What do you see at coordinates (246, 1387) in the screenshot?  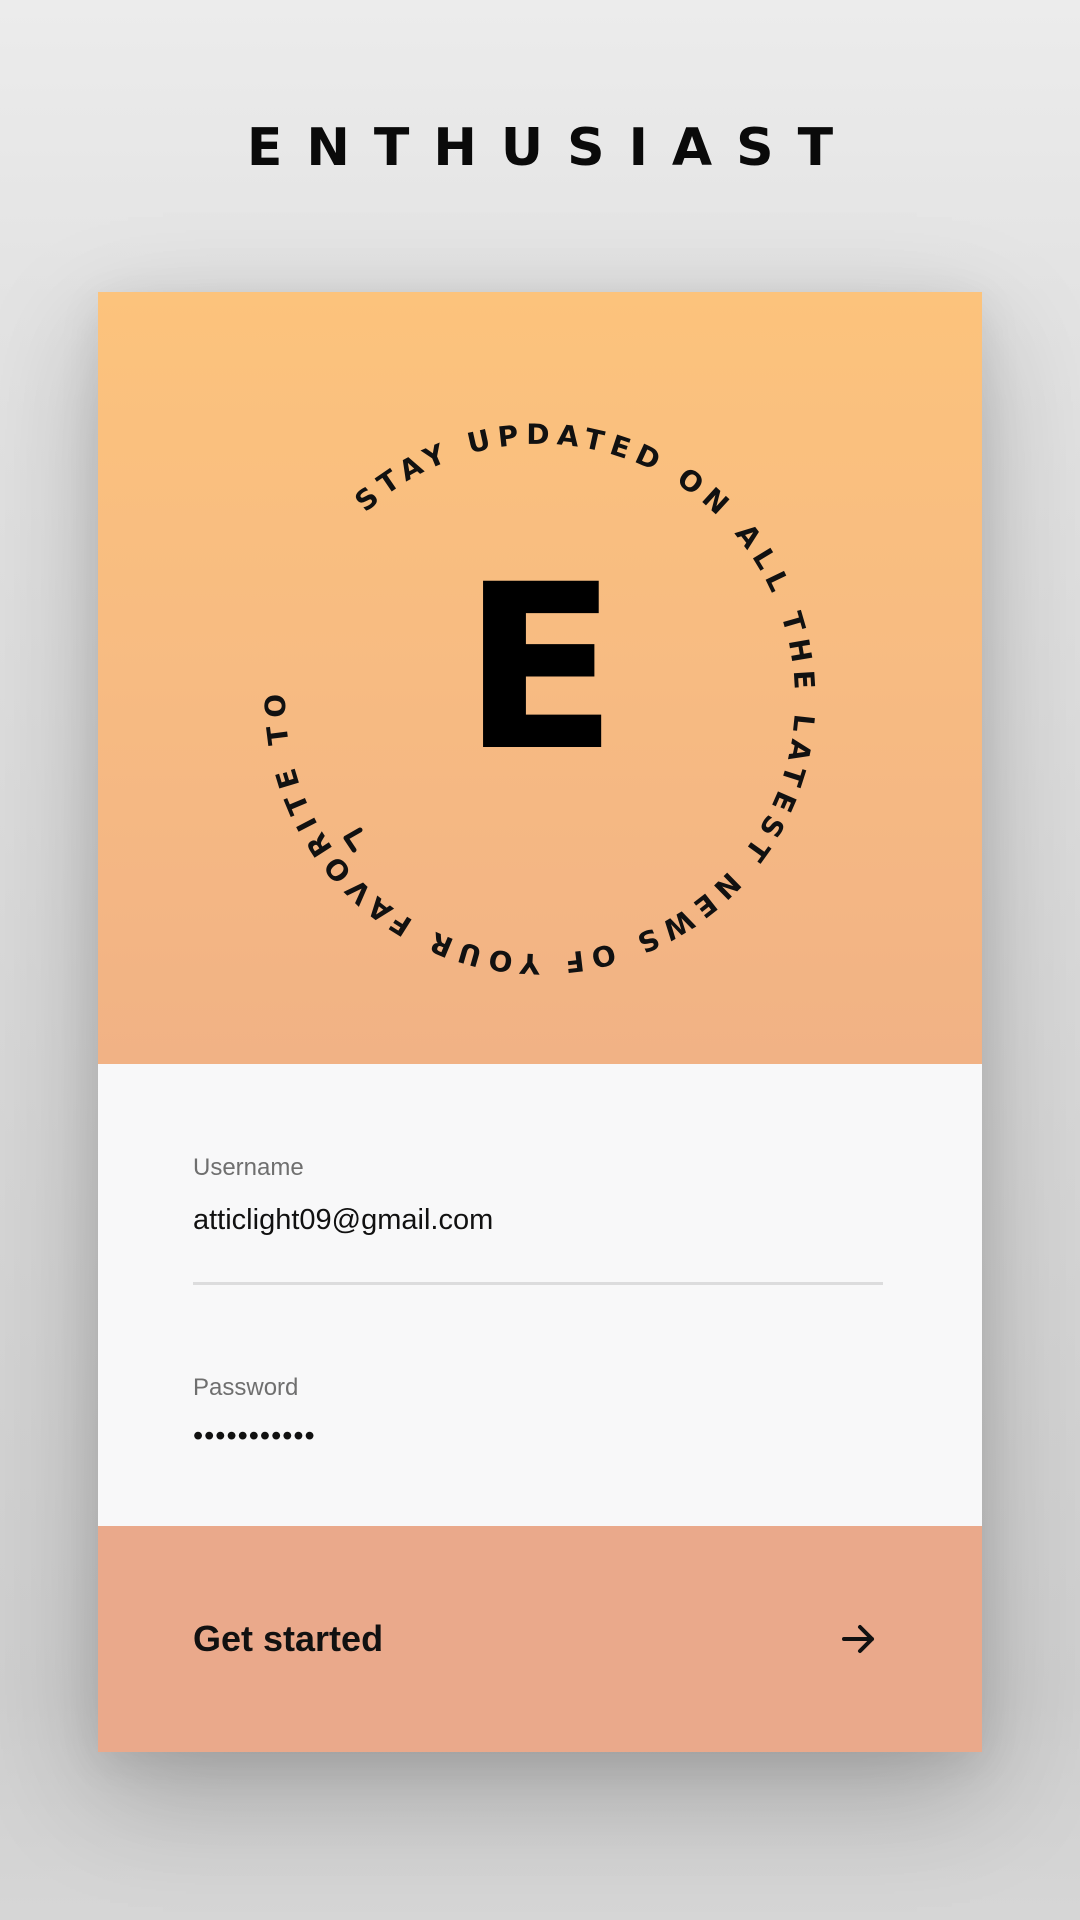 I see `password-label: Password` at bounding box center [246, 1387].